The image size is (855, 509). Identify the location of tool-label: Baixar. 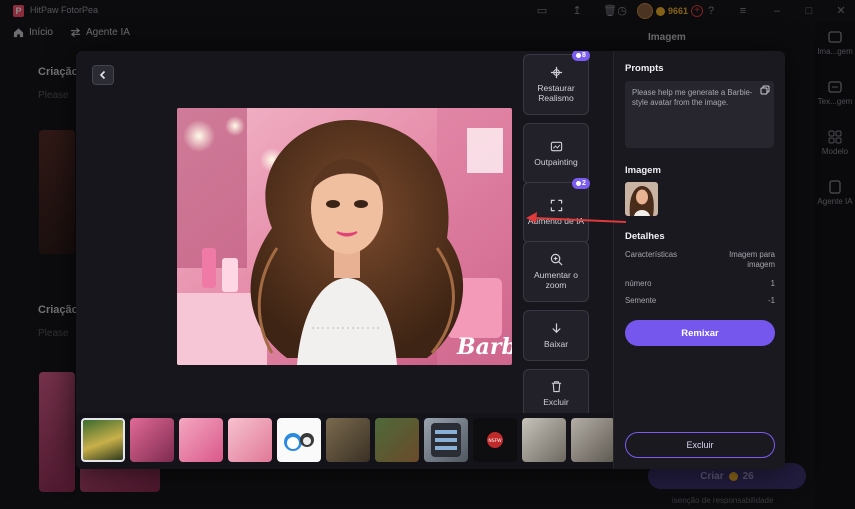
(556, 344).